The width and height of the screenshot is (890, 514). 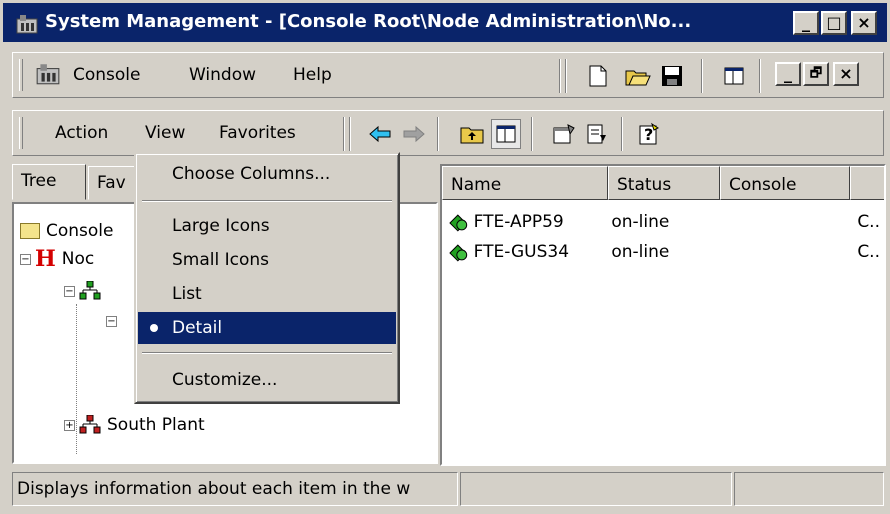 I want to click on save-icon, so click(x=672, y=76).